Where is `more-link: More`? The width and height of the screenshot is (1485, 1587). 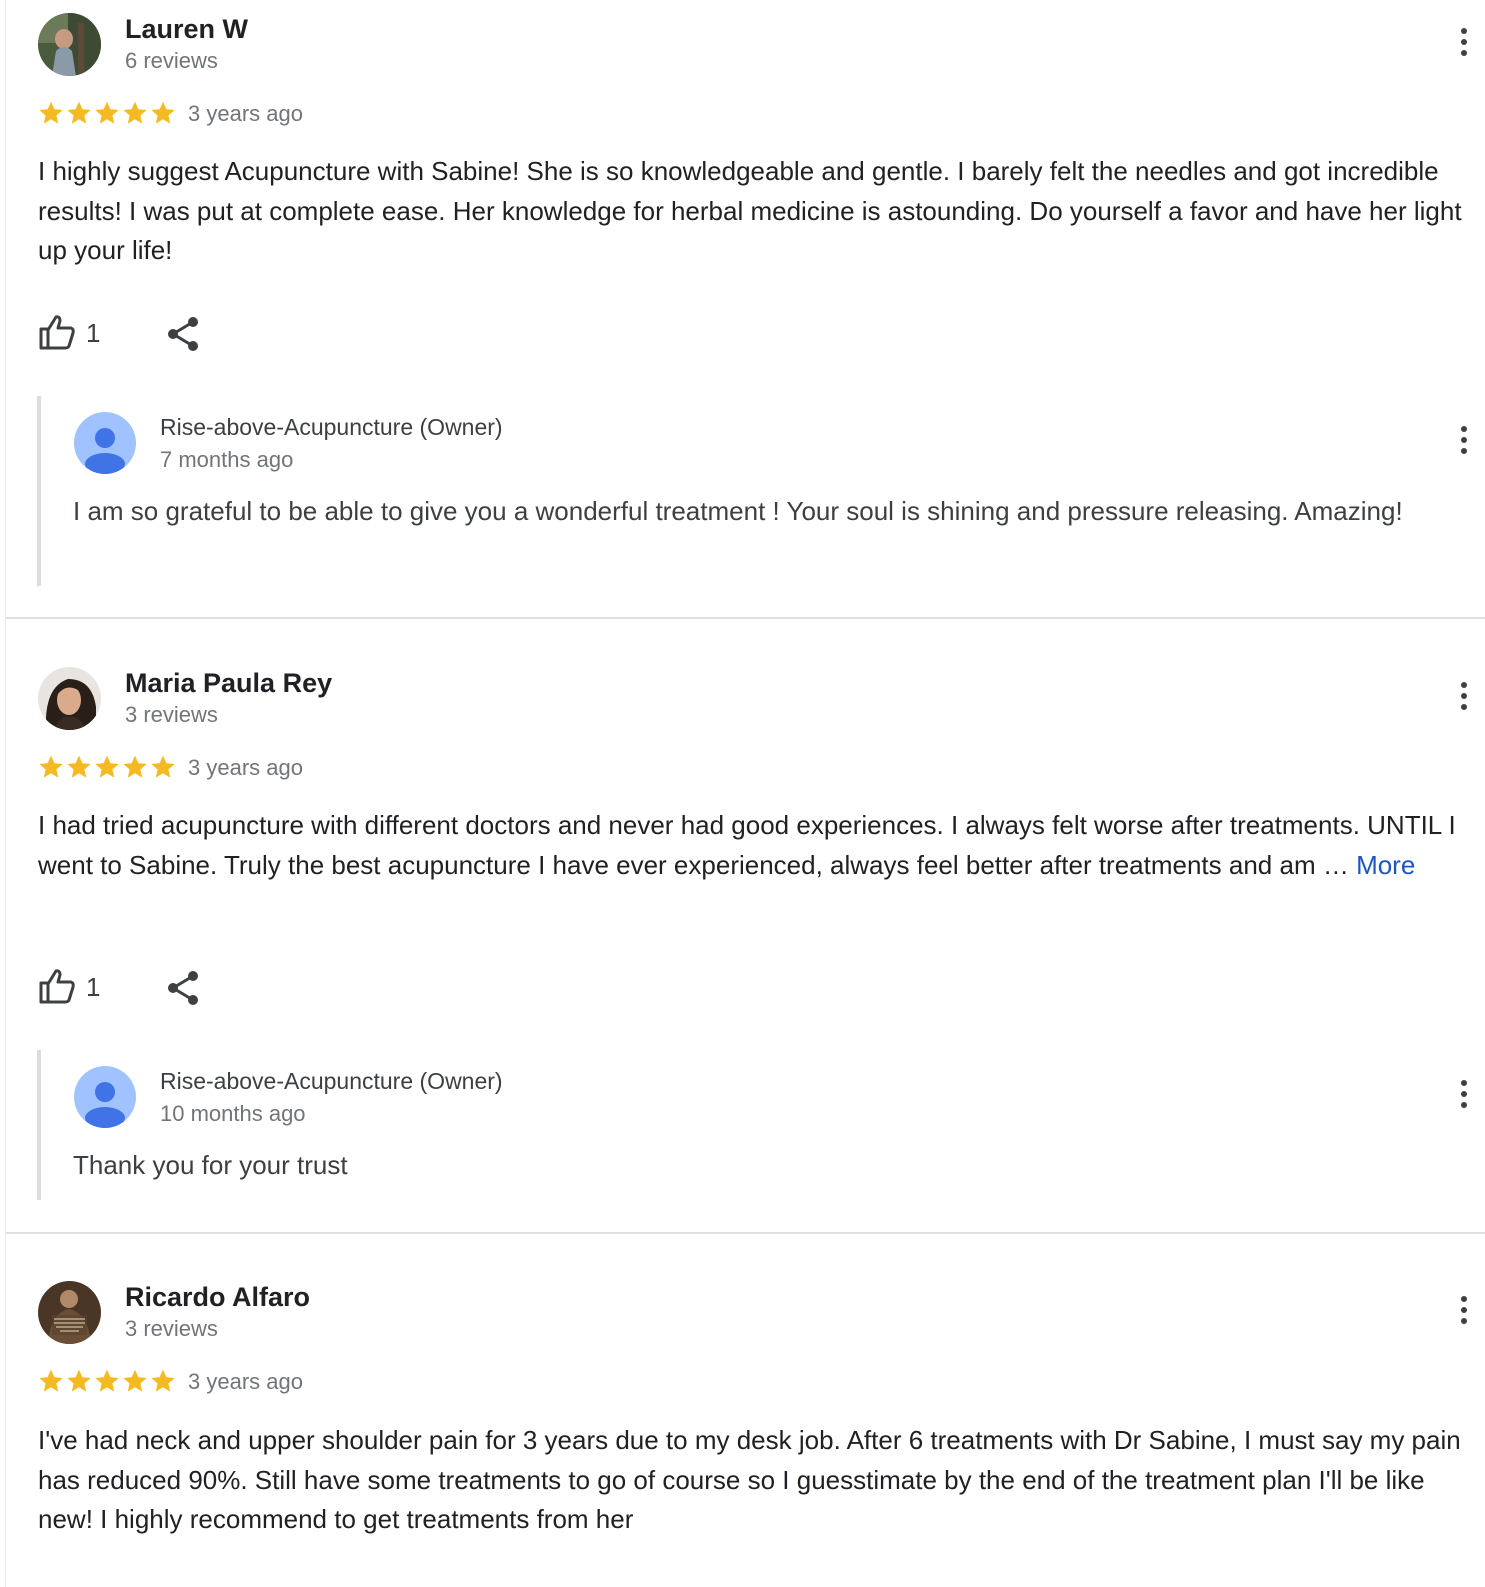 more-link: More is located at coordinates (1385, 865).